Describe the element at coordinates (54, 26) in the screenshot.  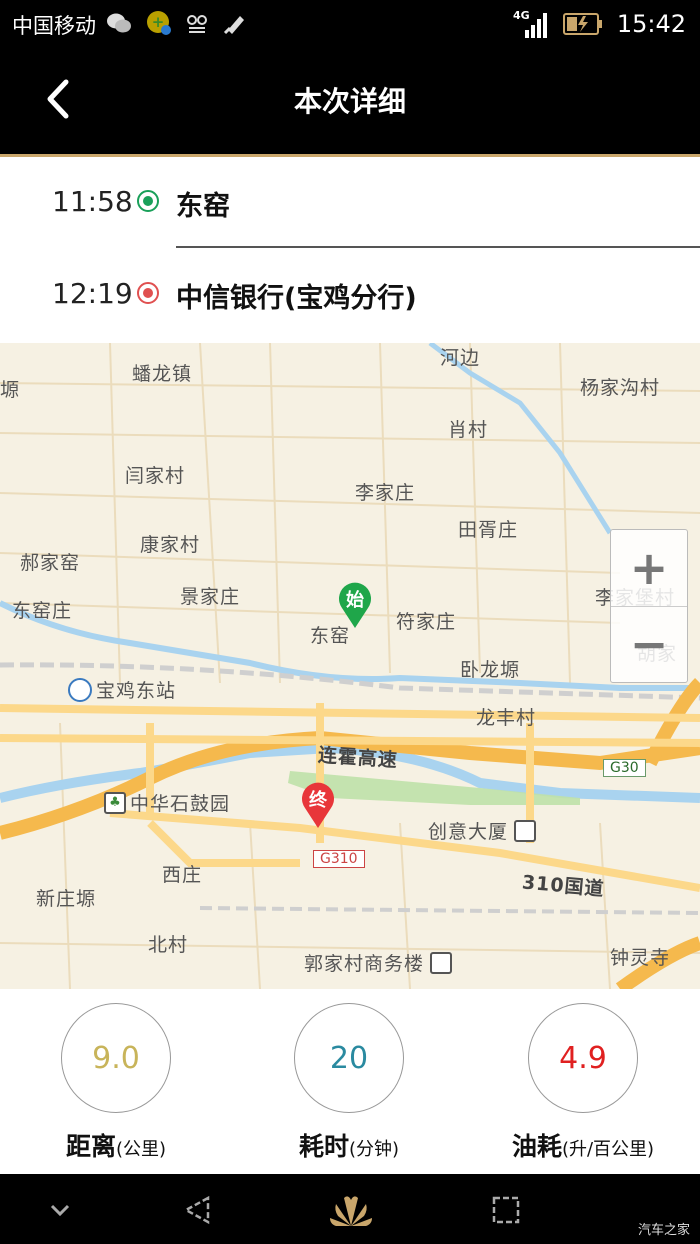
I see `carrier-name: 中国移动` at that location.